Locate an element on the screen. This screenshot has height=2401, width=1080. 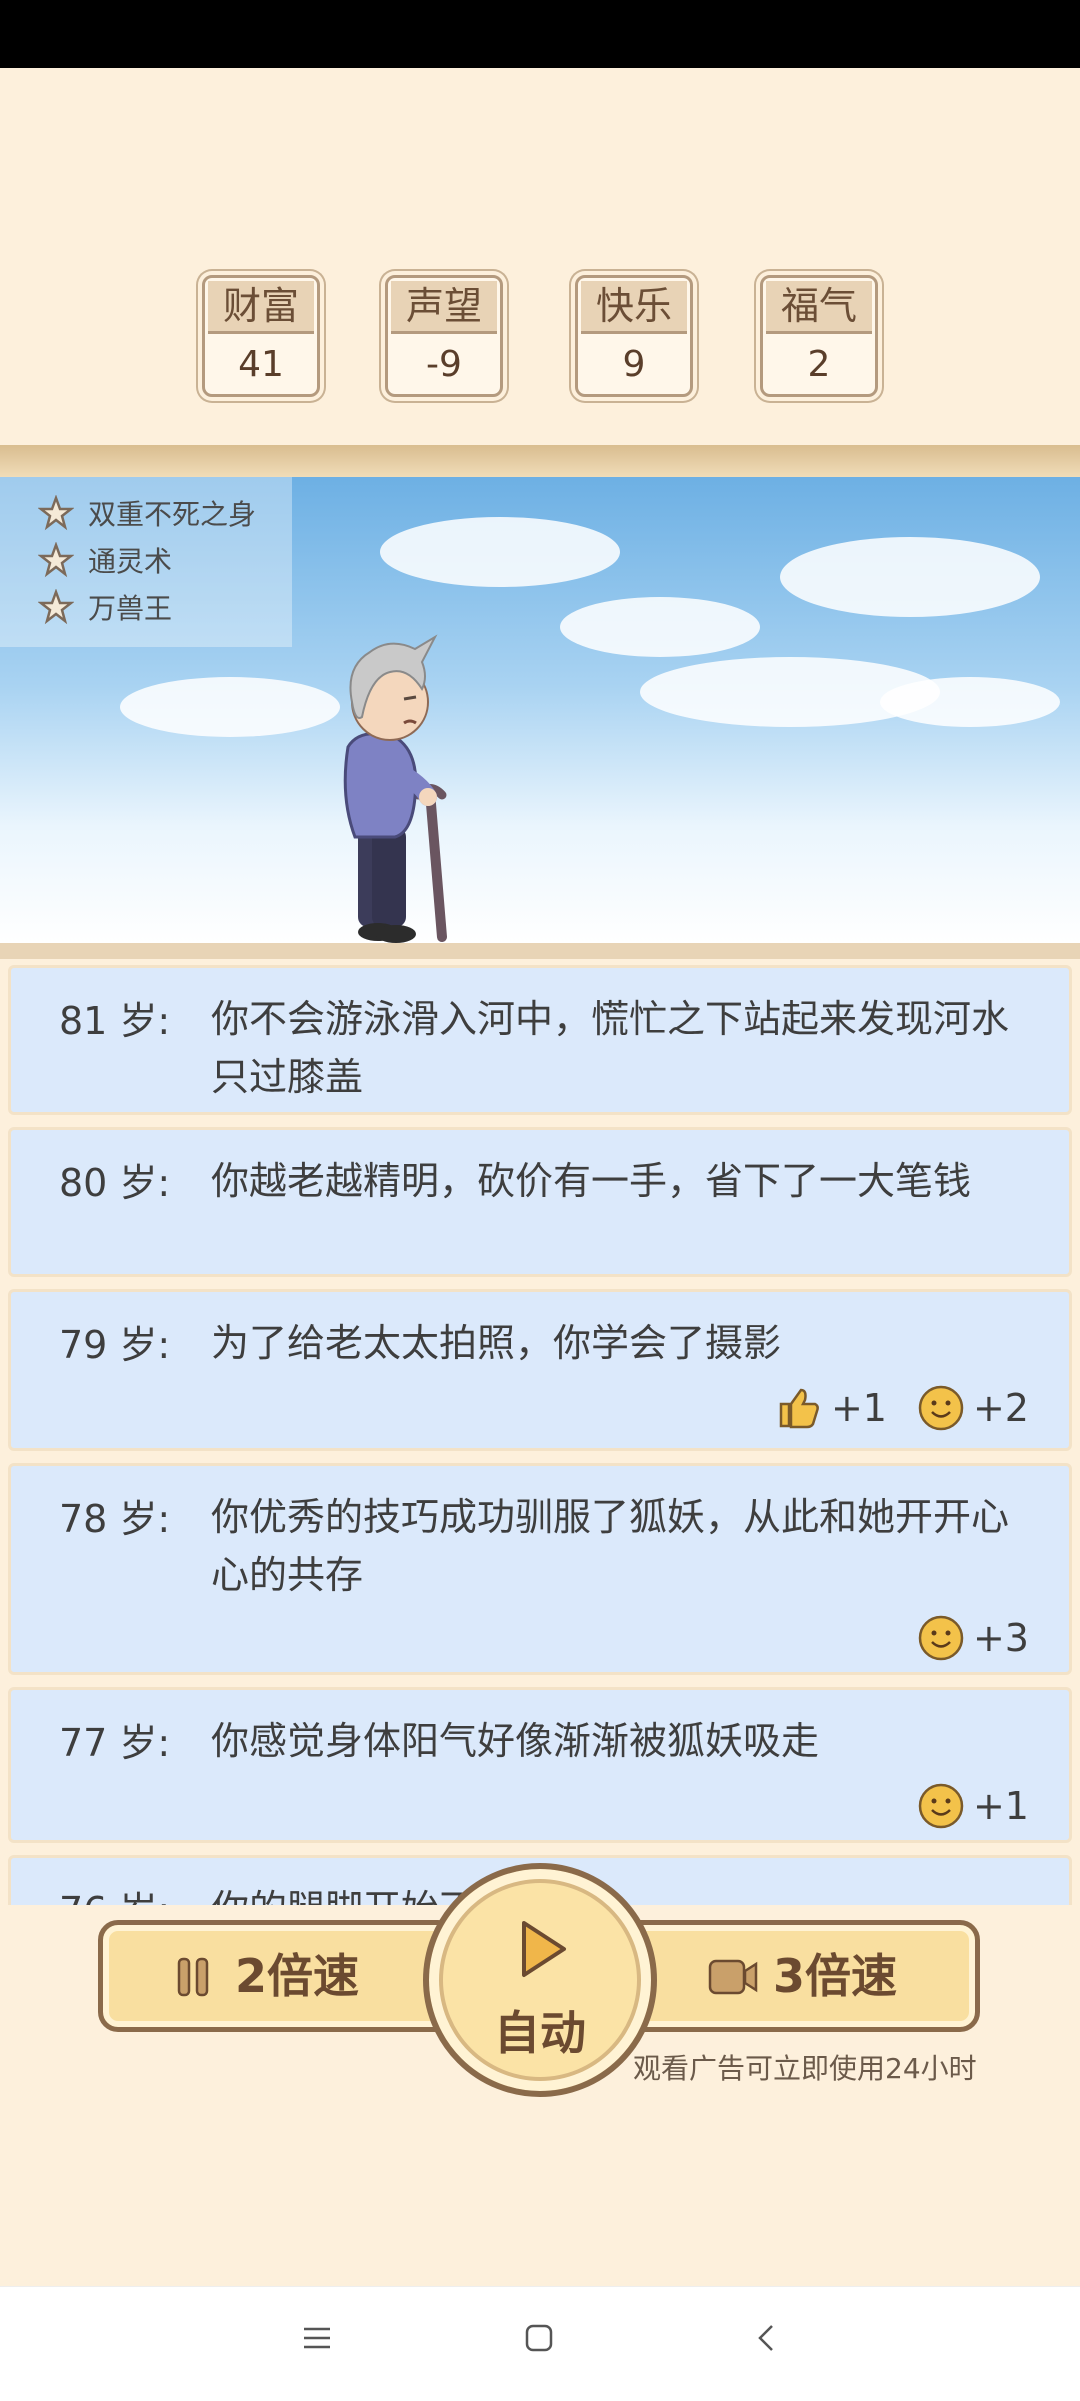
speed-3x-button: 3倍速 is located at coordinates (800, 1976).